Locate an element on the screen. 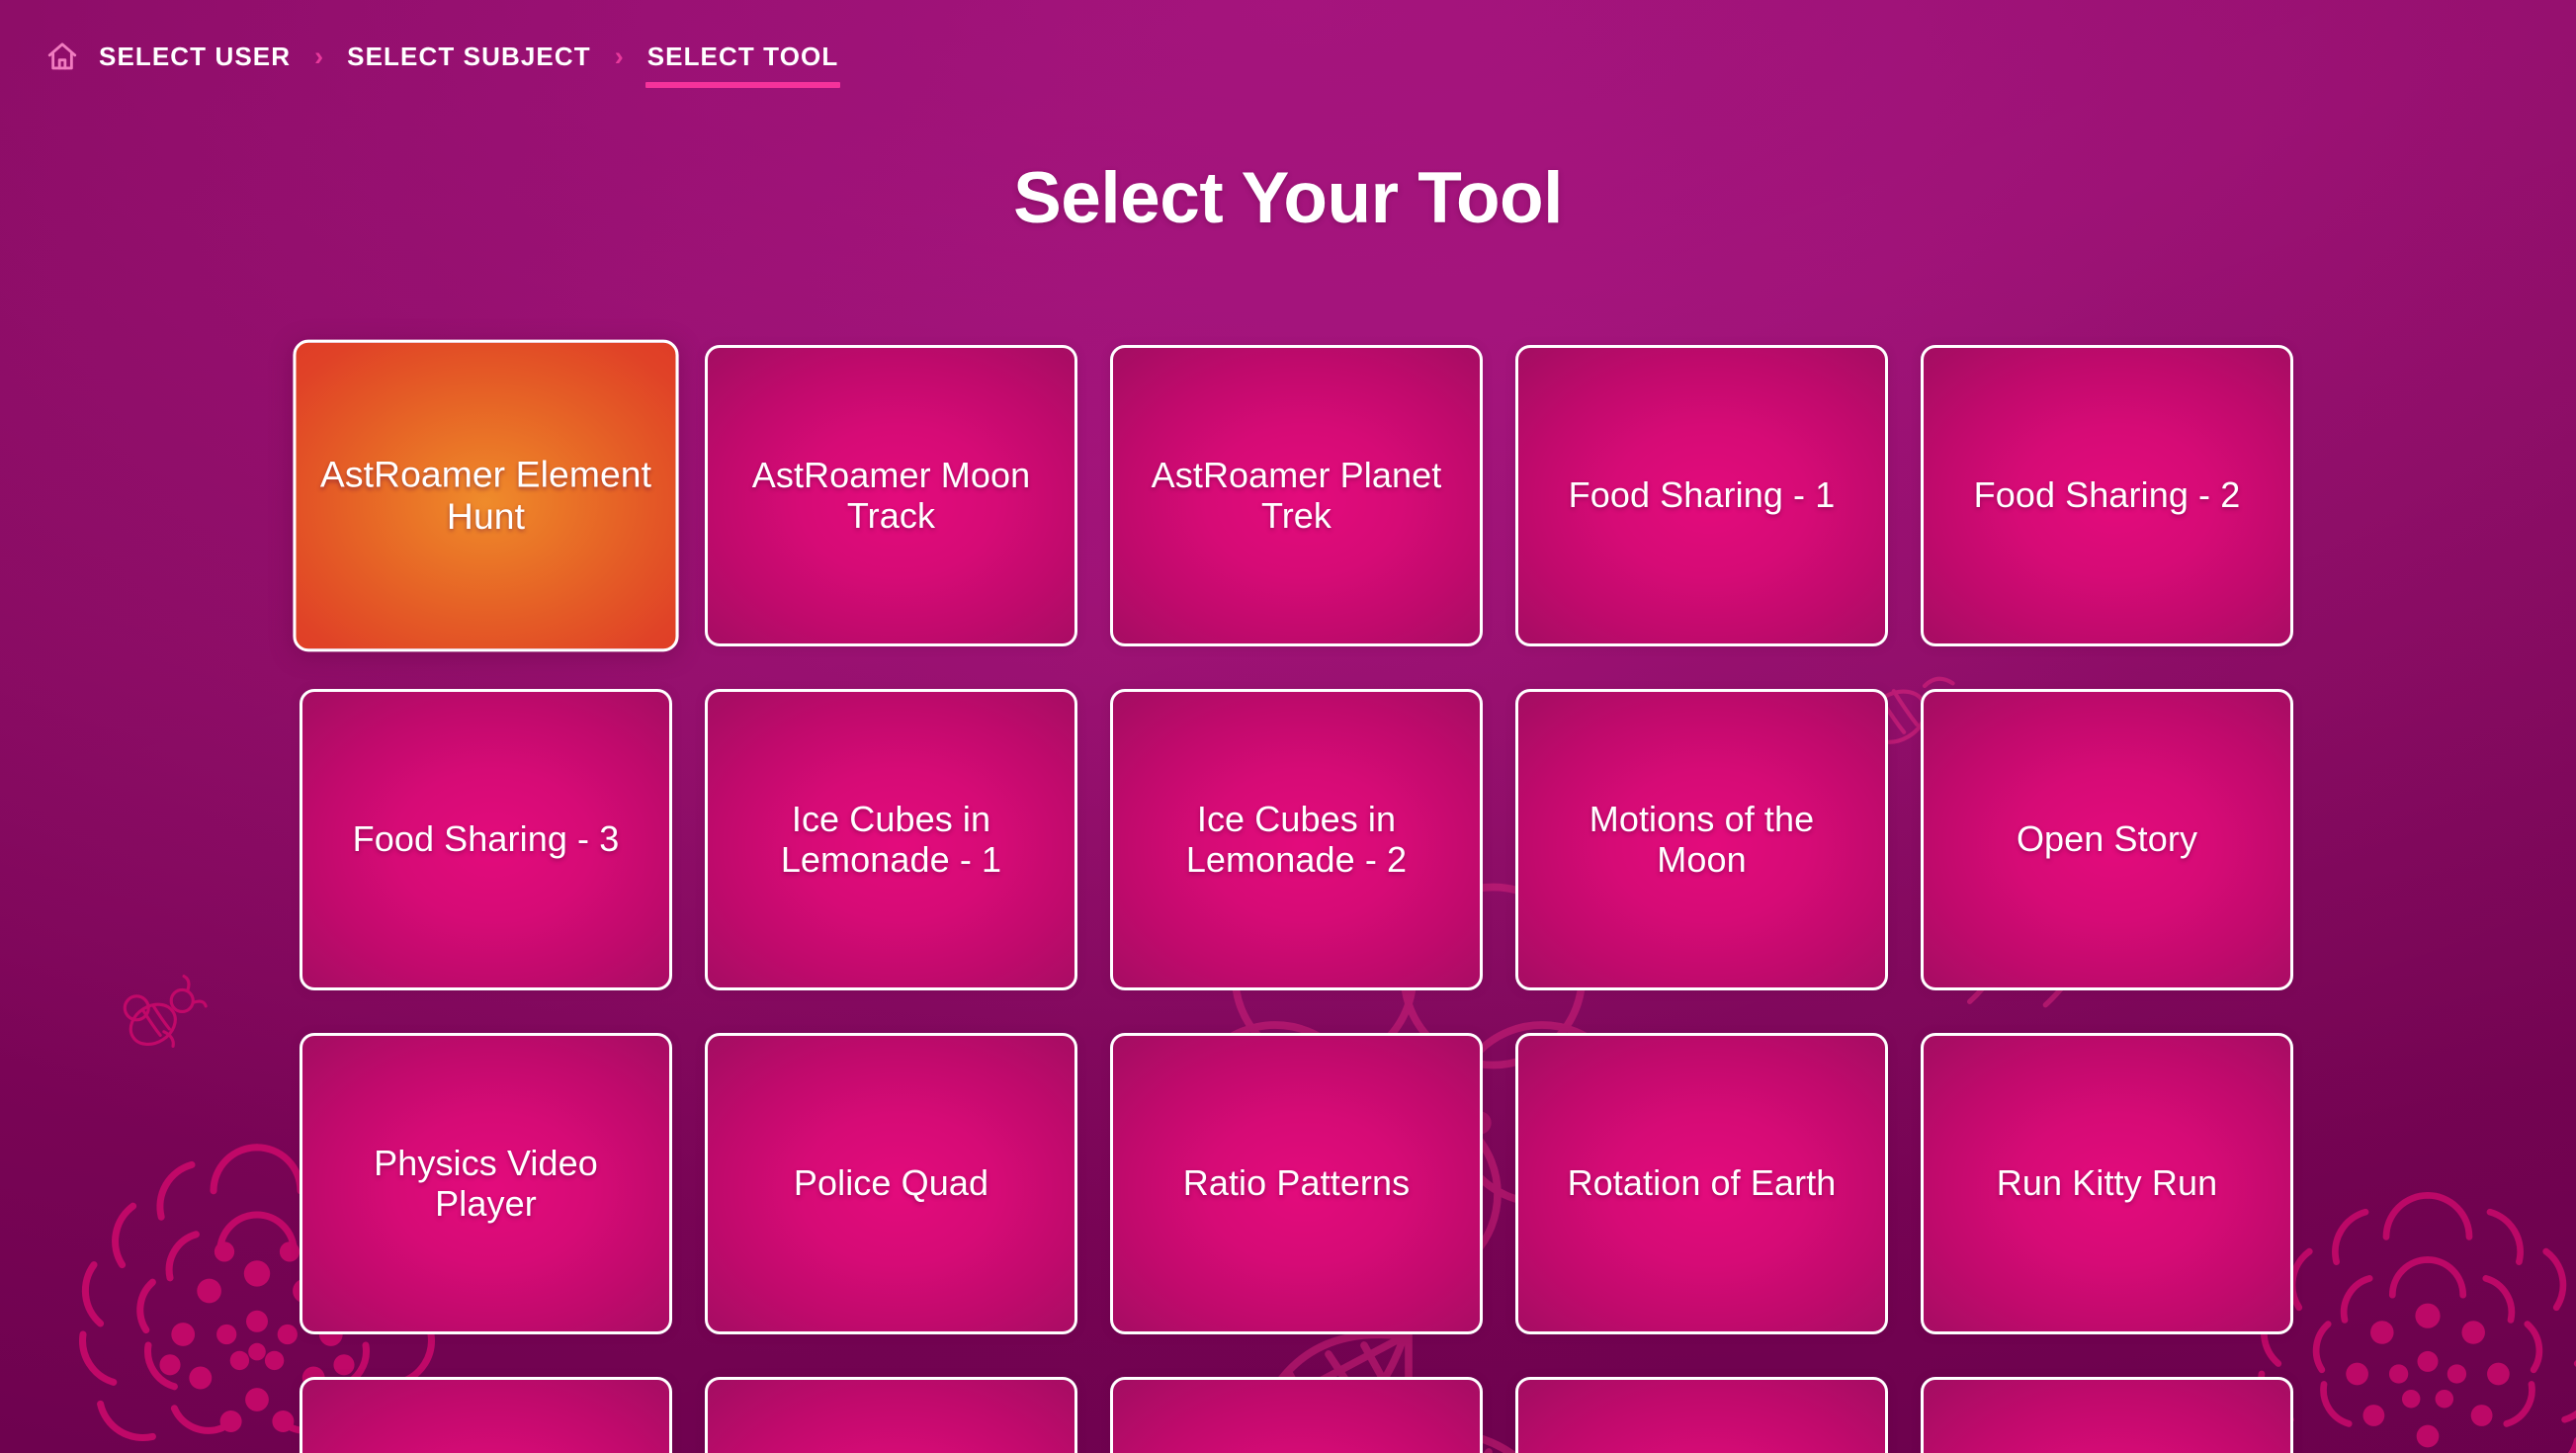 This screenshot has width=2576, height=1453. tool-tile-food-sharing-2: Food Sharing - 2 is located at coordinates (2107, 495).